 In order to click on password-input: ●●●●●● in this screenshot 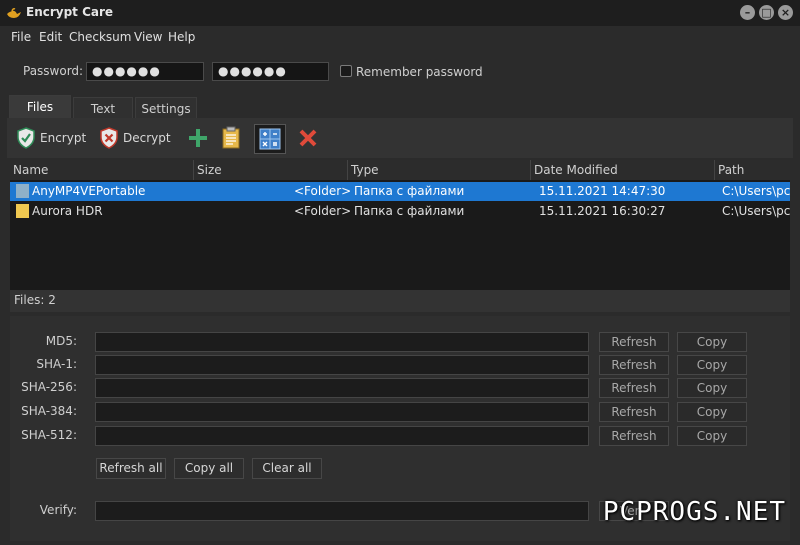, I will do `click(145, 71)`.